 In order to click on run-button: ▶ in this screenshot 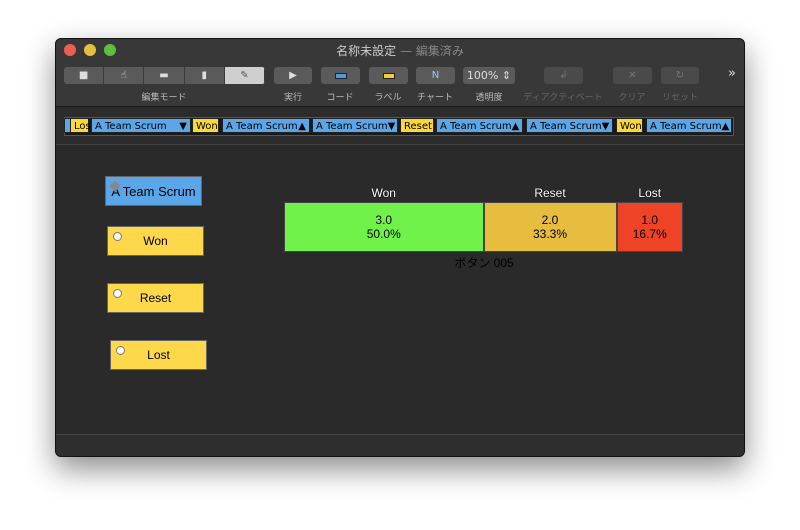, I will do `click(293, 75)`.